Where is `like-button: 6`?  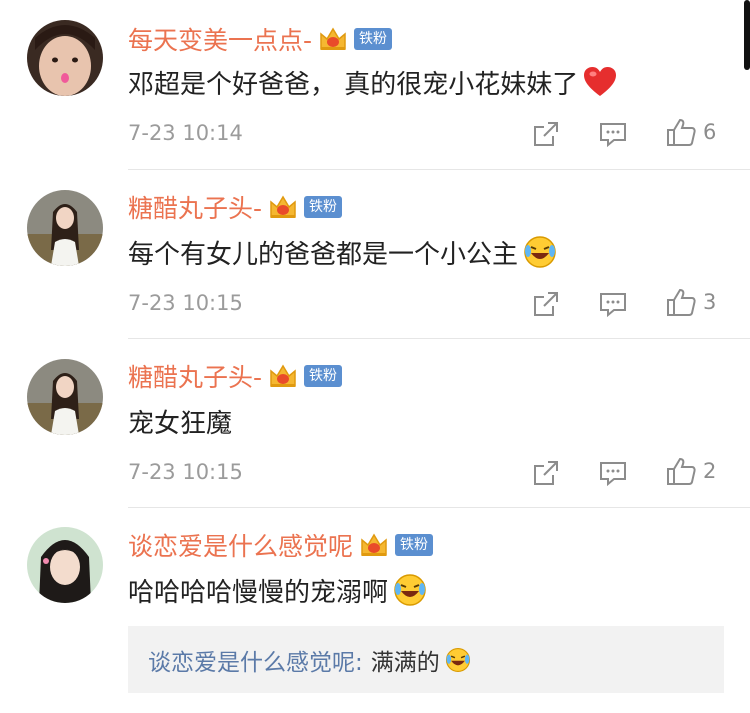 like-button: 6 is located at coordinates (690, 132).